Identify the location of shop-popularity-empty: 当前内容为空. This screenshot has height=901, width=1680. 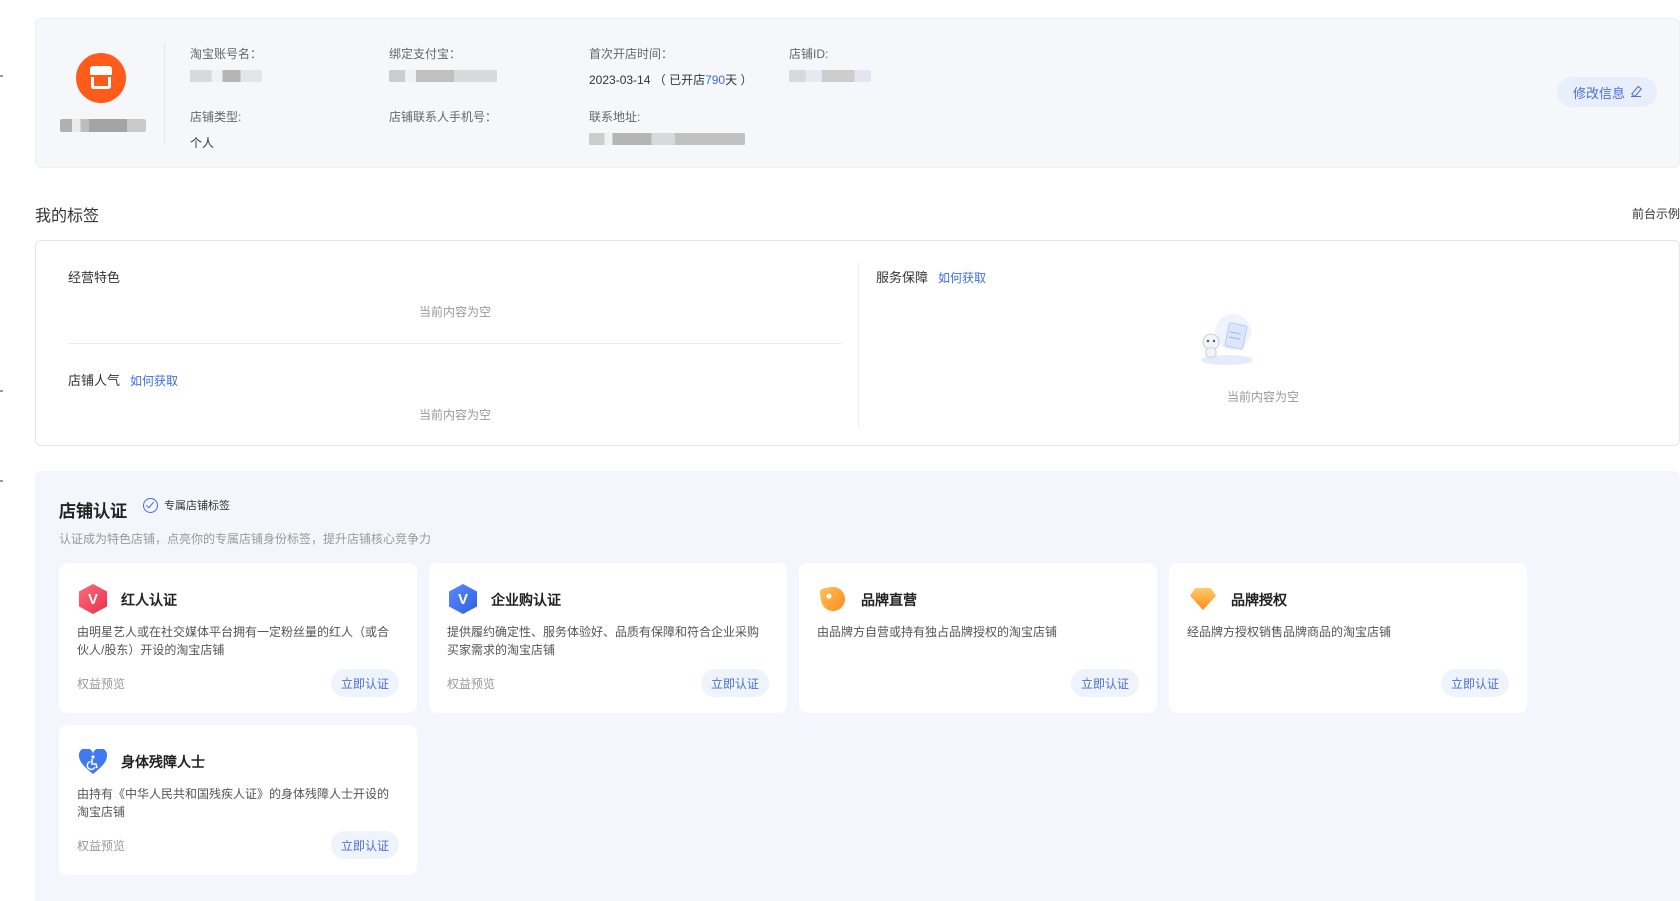
(455, 415).